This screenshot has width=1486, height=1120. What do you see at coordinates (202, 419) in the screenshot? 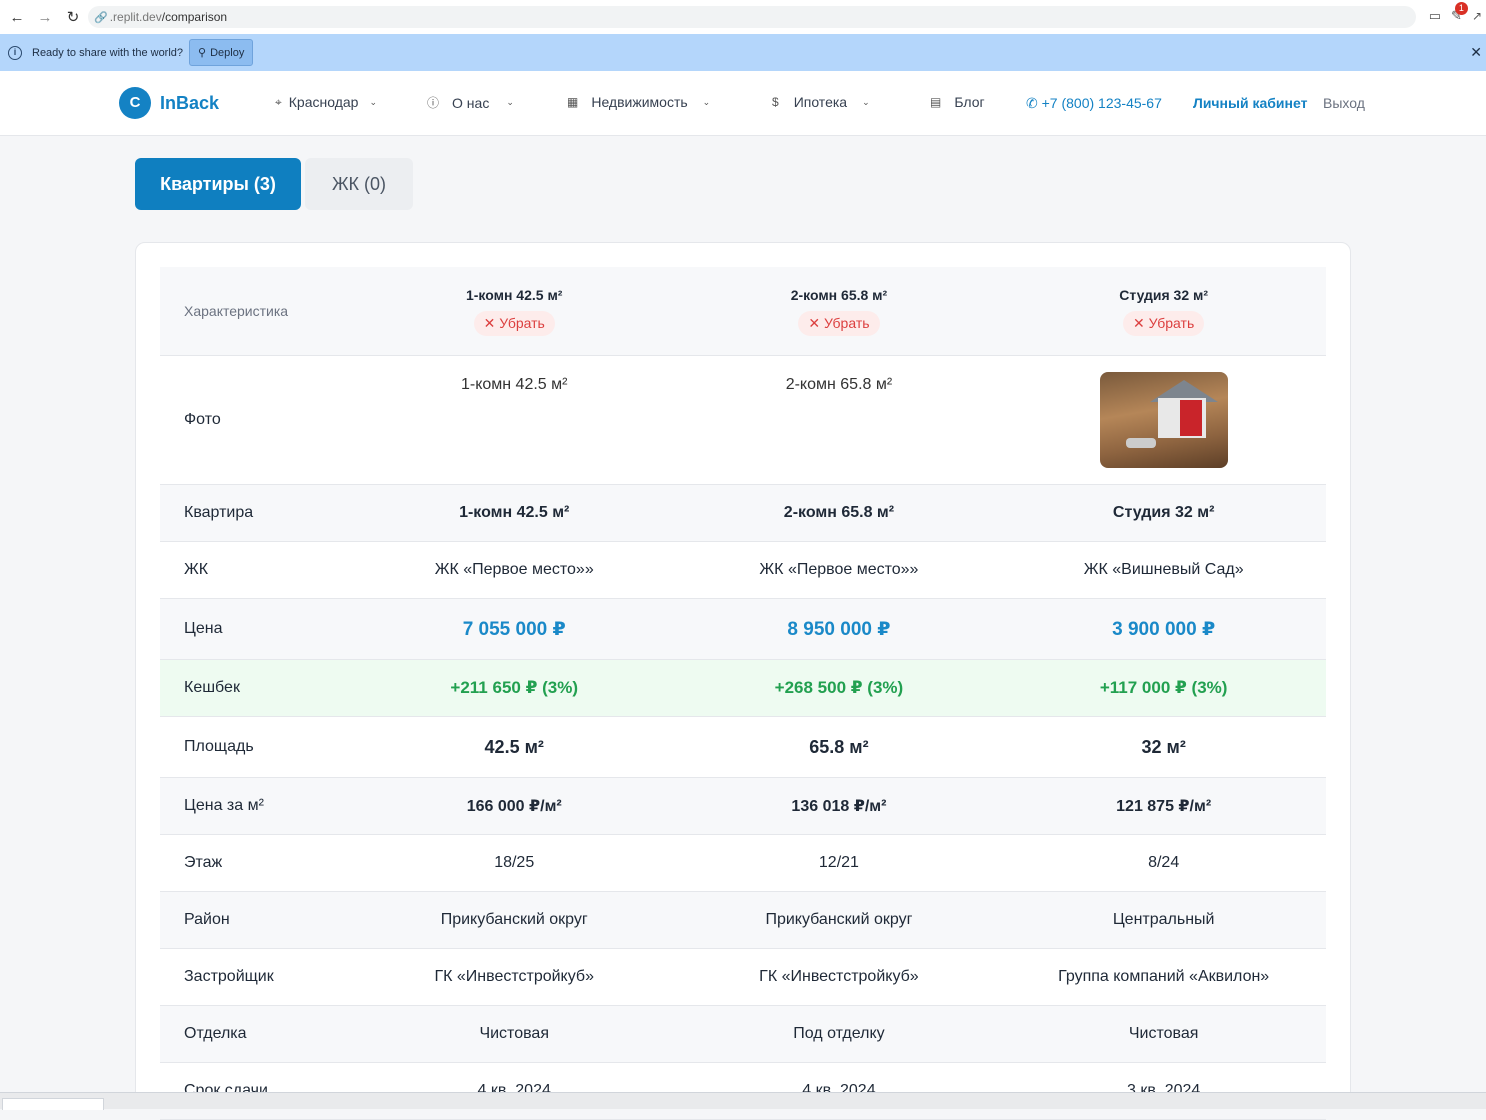
I see `row-label: Фото` at bounding box center [202, 419].